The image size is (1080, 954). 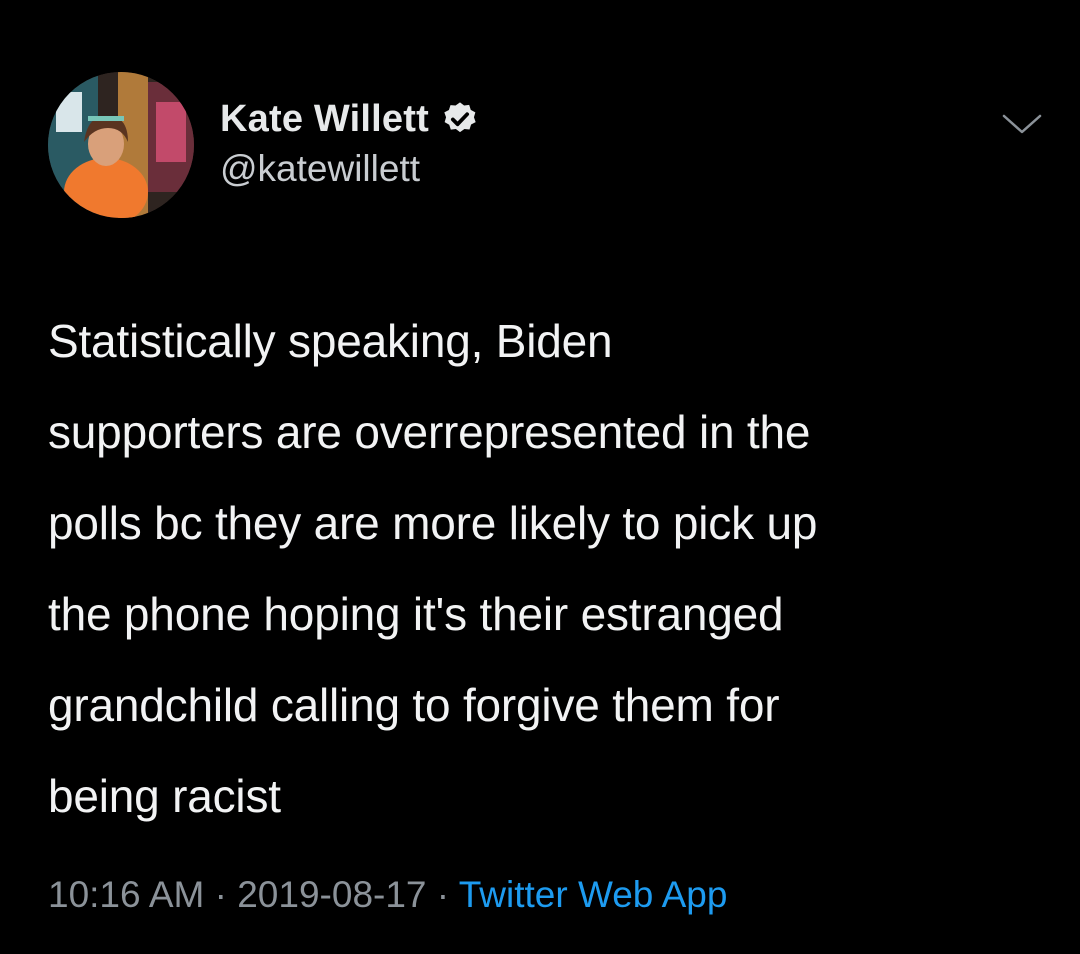 What do you see at coordinates (548, 147) in the screenshot?
I see `tweet-header: Kate Willett @katewillett` at bounding box center [548, 147].